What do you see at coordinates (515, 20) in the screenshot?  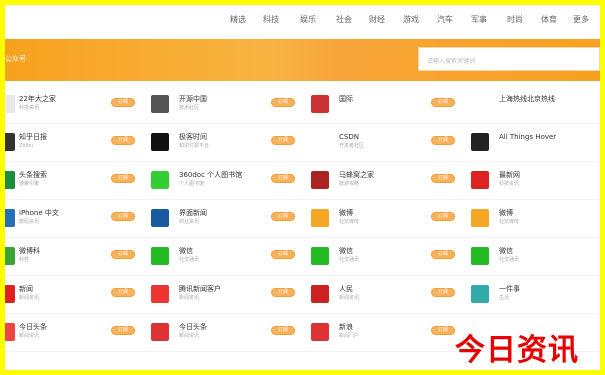 I see `nav-item: 时尚` at bounding box center [515, 20].